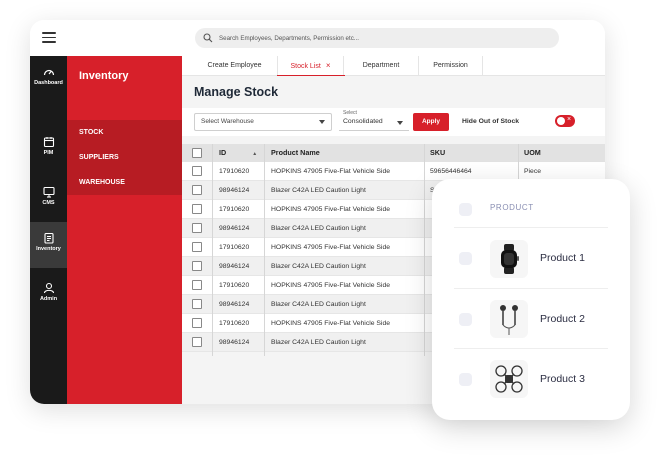  I want to click on tab-stock-list: Stock List ×, so click(311, 66).